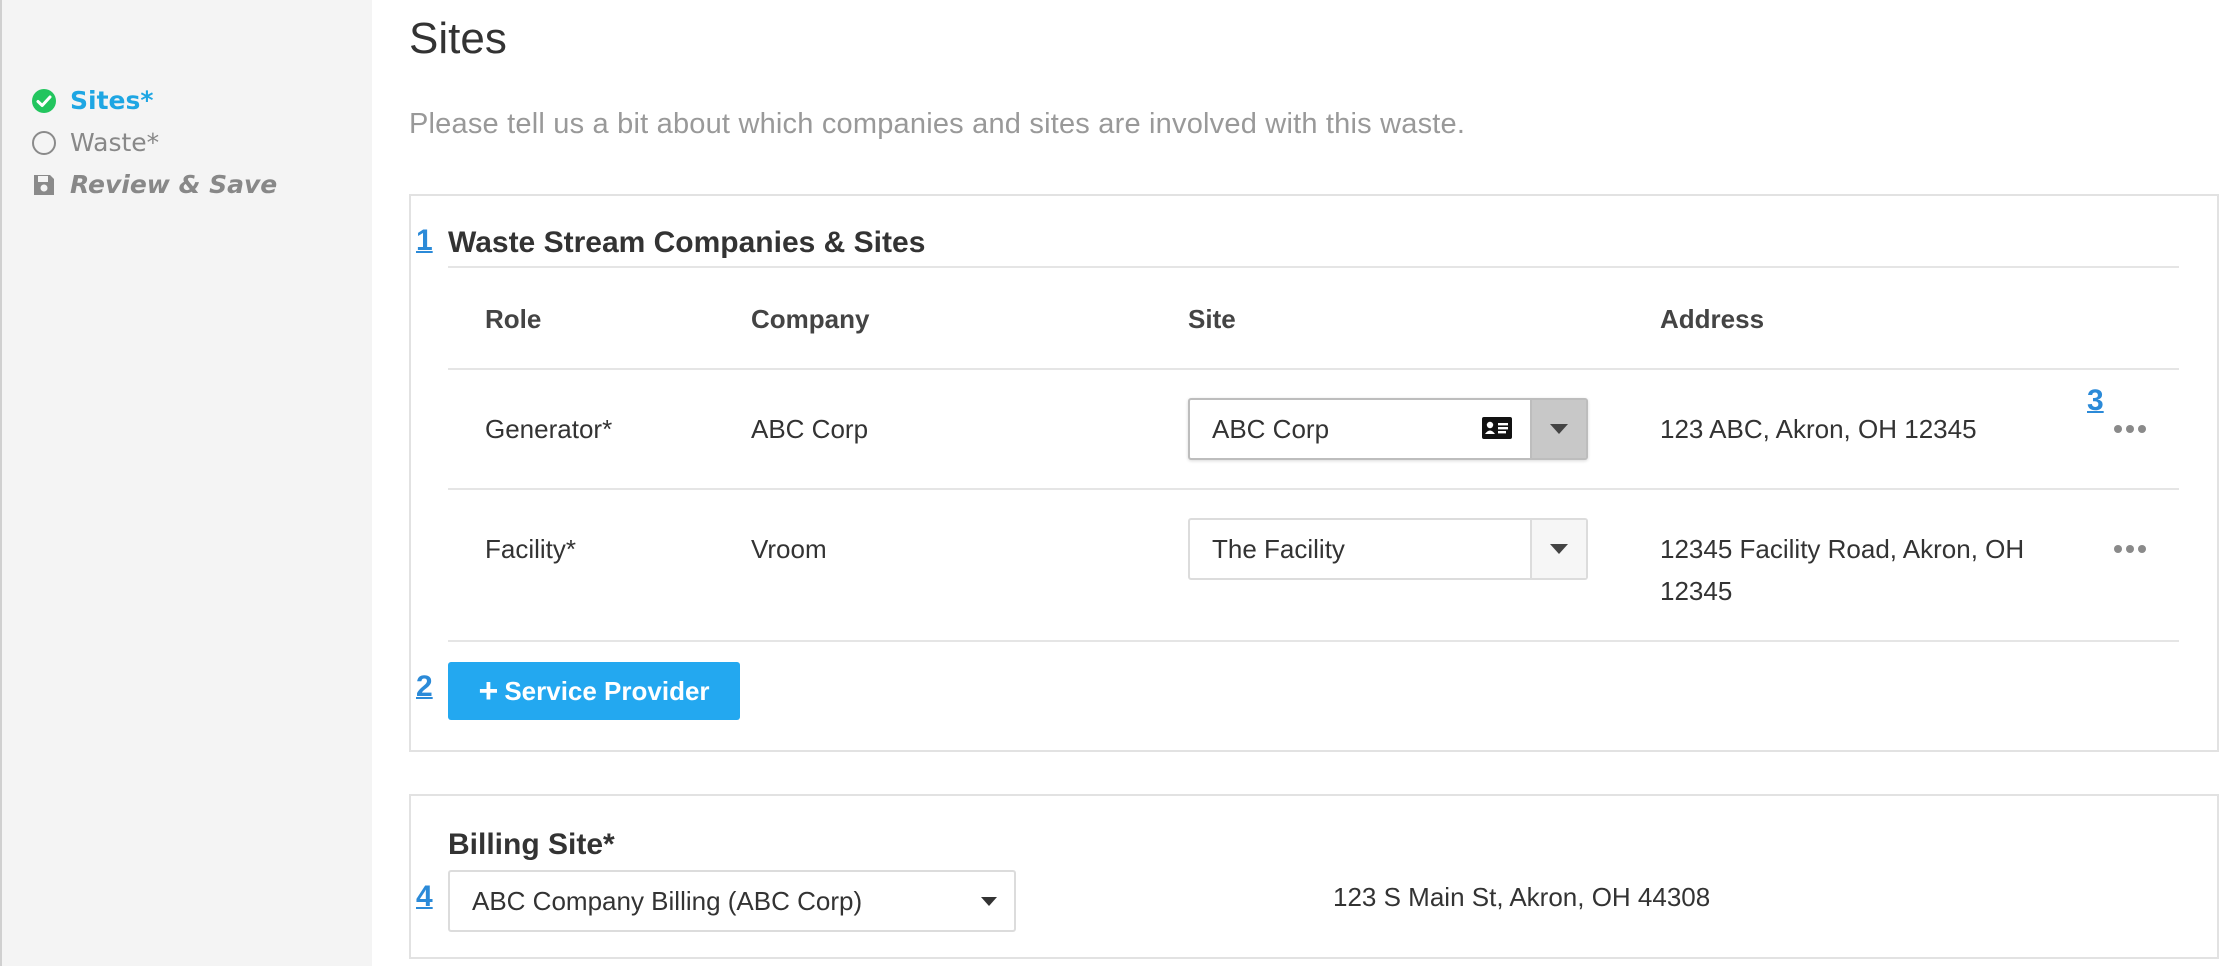 This screenshot has height=966, width=2240. Describe the element at coordinates (1696, 591) in the screenshot. I see `address-line-2: 12345` at that location.